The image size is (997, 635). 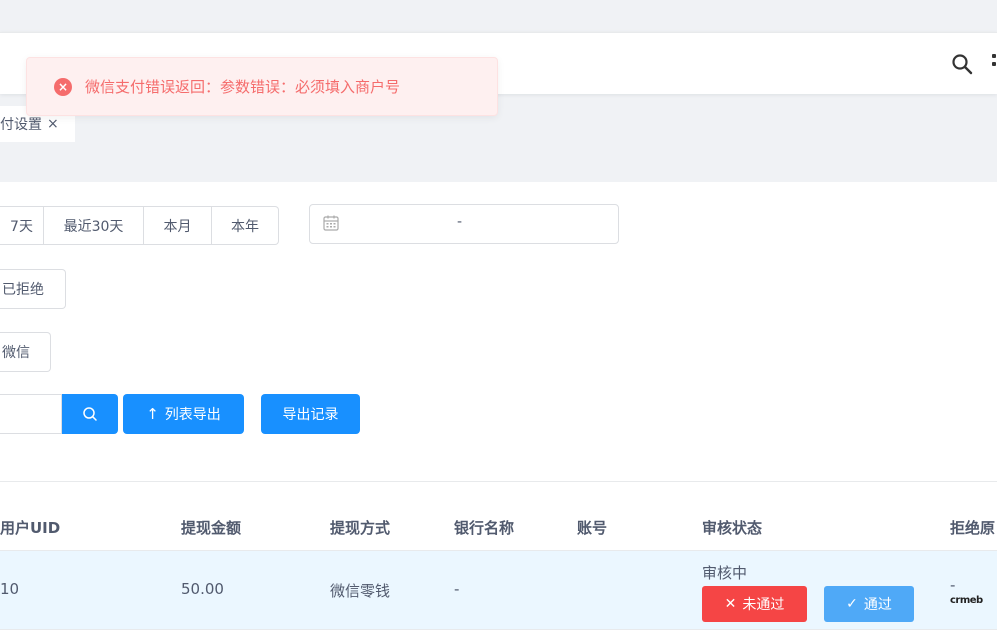 I want to click on arrow-up-icon: ↑, so click(x=152, y=414).